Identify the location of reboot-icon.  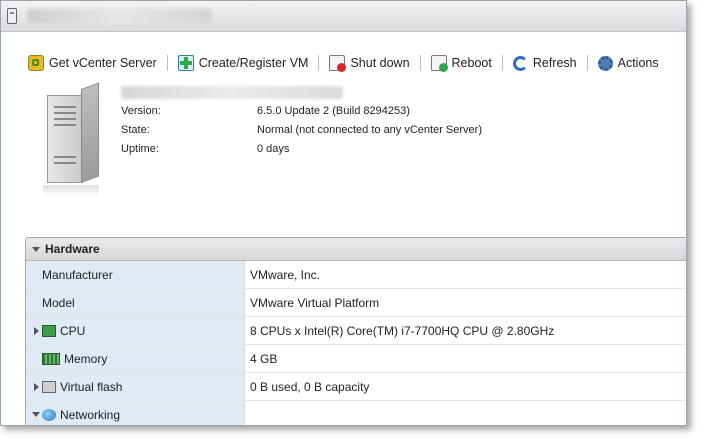
(439, 63).